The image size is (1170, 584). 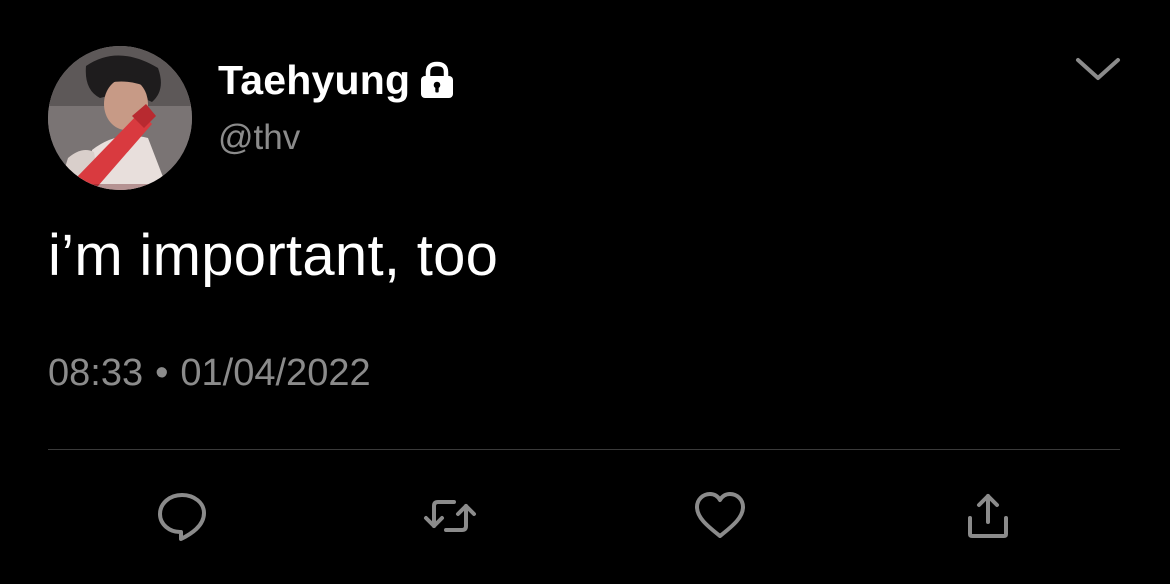 I want to click on share-button, so click(x=988, y=516).